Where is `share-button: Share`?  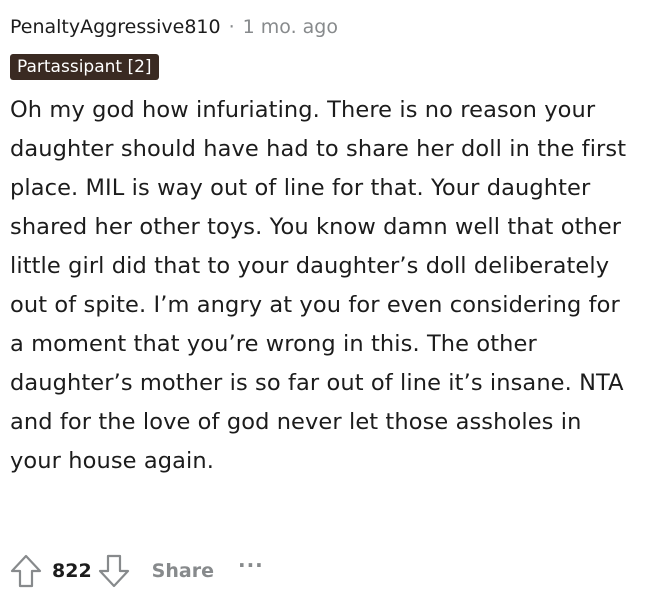 share-button: Share is located at coordinates (183, 571).